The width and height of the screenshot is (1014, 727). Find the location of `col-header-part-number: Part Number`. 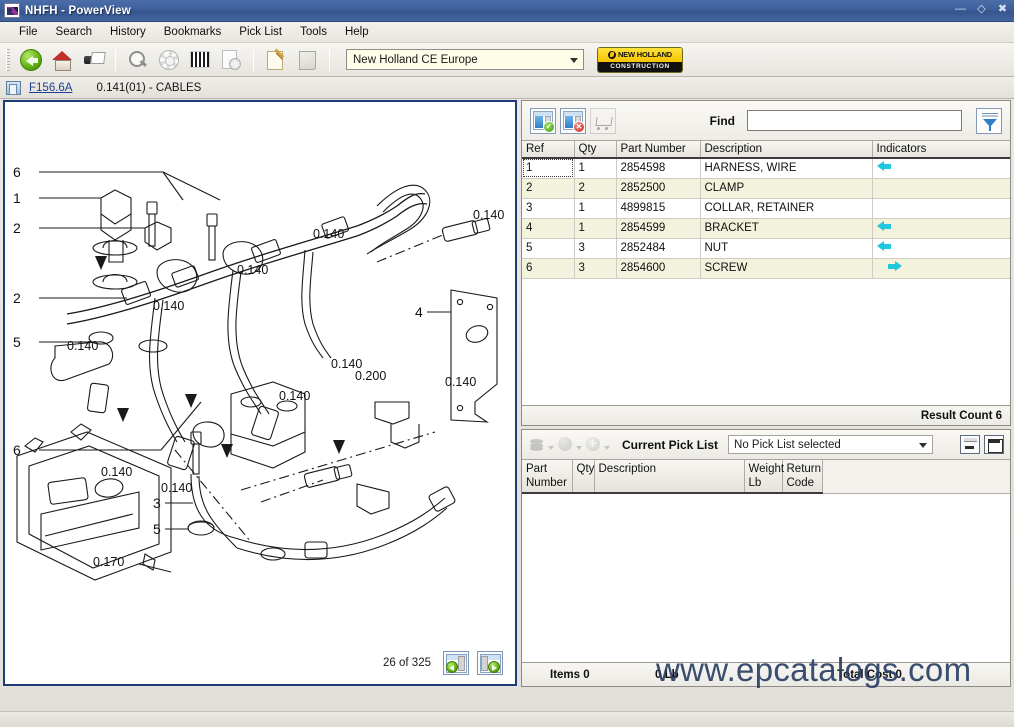

col-header-part-number: Part Number is located at coordinates (658, 150).